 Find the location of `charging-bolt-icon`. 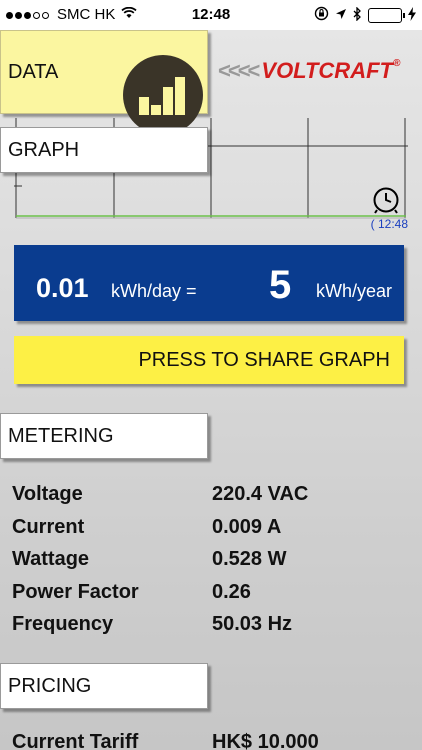

charging-bolt-icon is located at coordinates (412, 15).